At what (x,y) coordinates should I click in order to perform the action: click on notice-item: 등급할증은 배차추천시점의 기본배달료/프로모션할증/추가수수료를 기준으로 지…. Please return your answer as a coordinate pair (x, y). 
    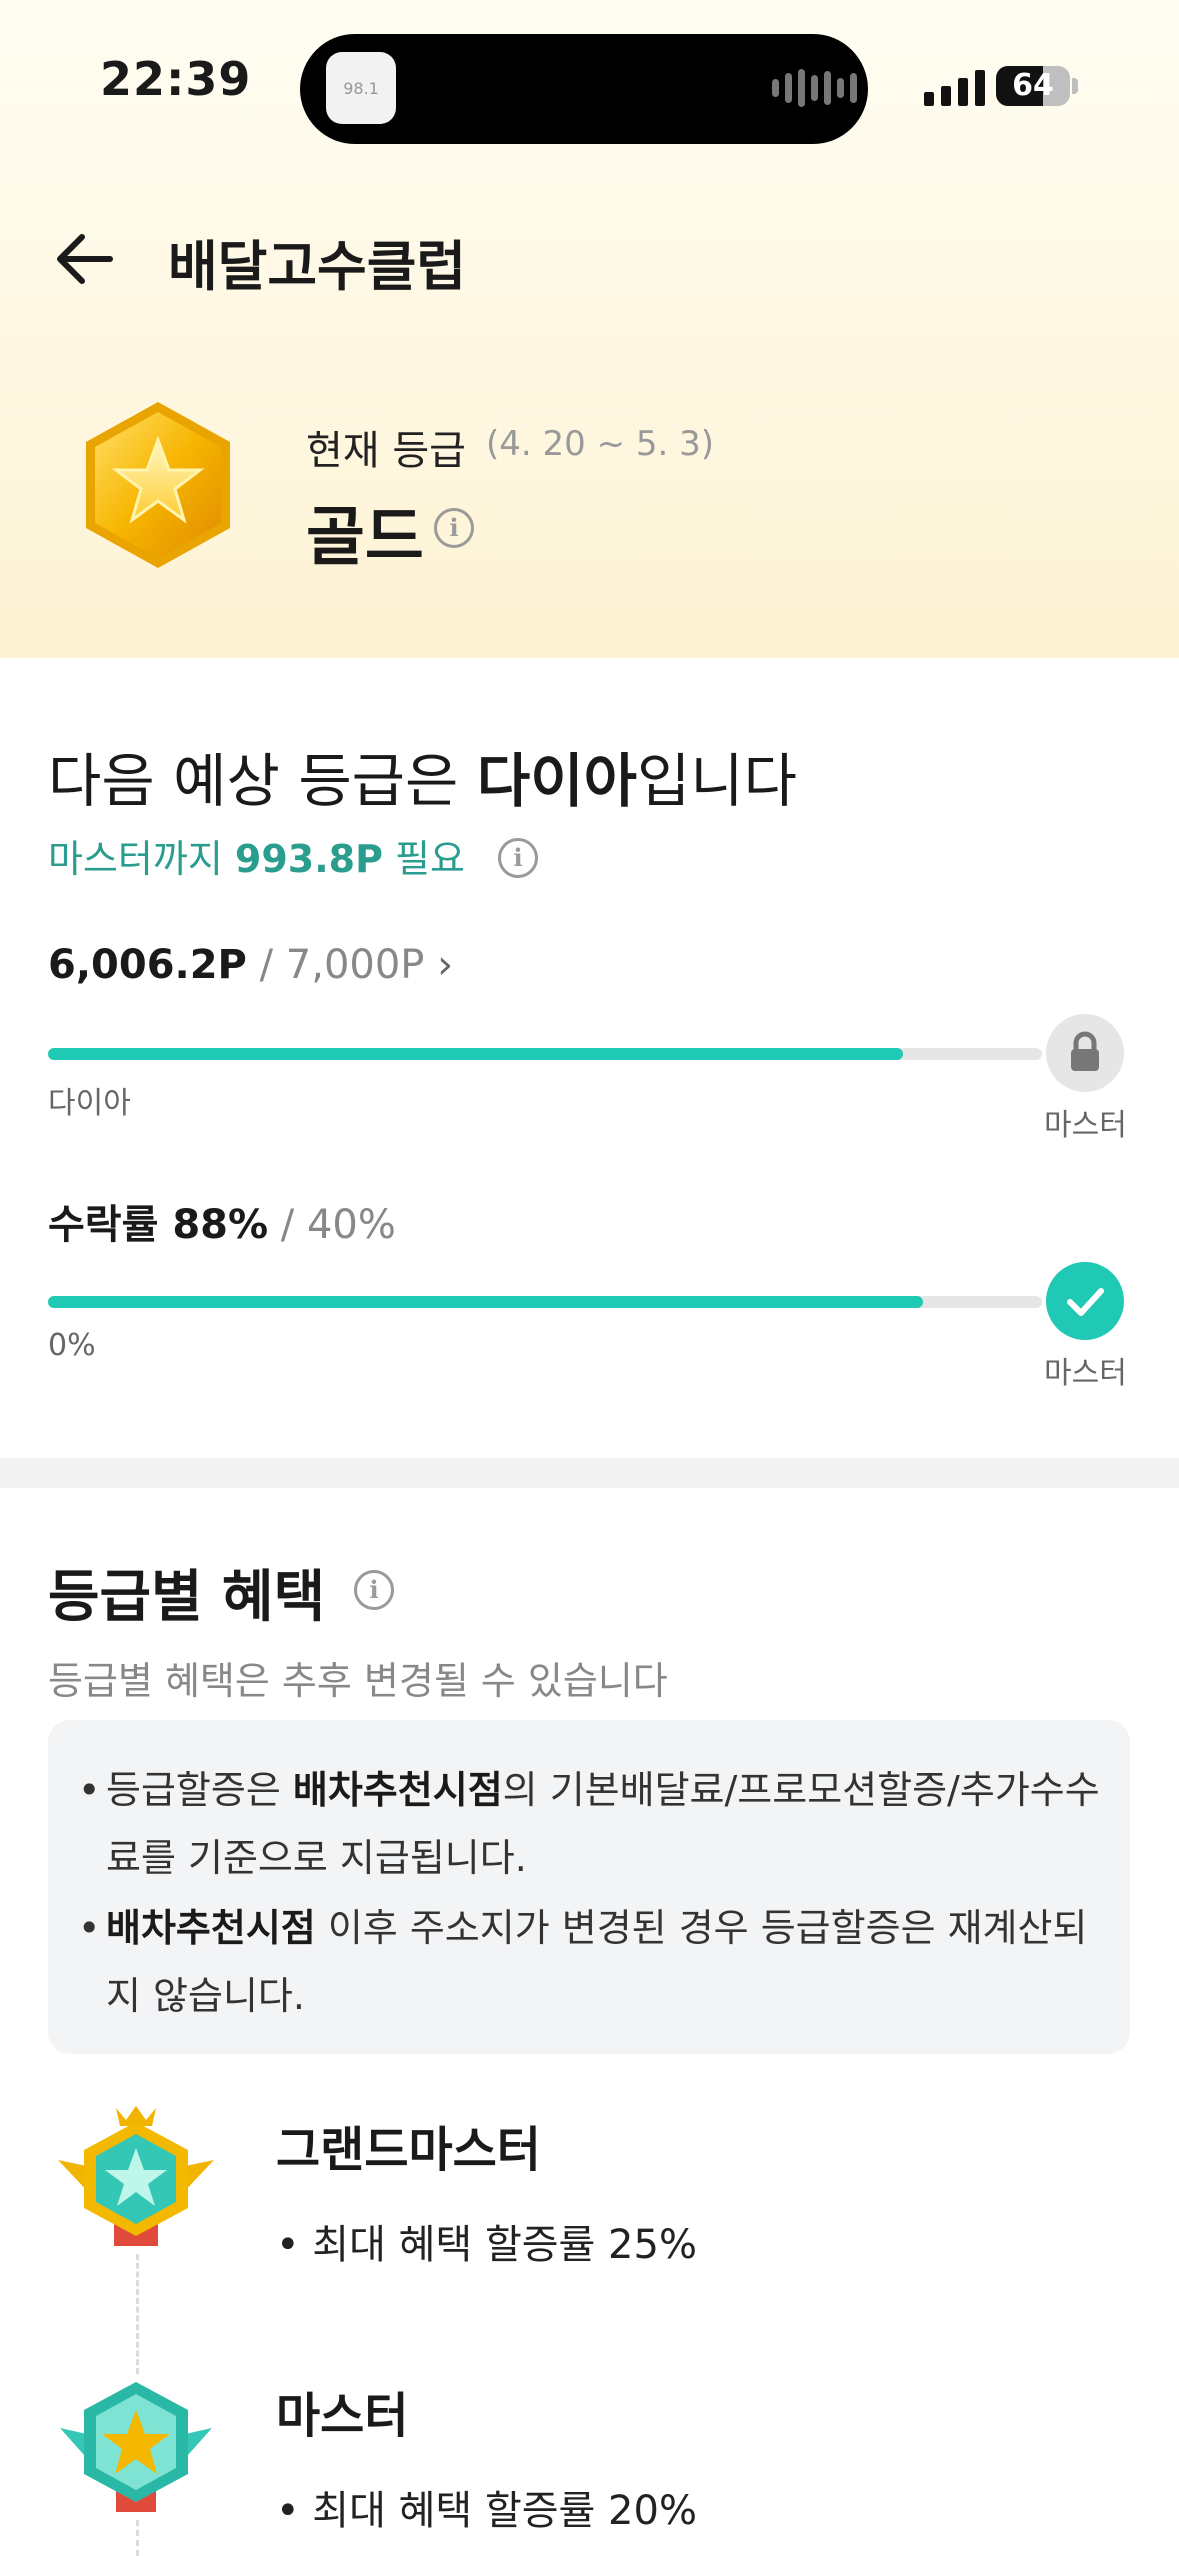
    Looking at the image, I should click on (597, 1824).